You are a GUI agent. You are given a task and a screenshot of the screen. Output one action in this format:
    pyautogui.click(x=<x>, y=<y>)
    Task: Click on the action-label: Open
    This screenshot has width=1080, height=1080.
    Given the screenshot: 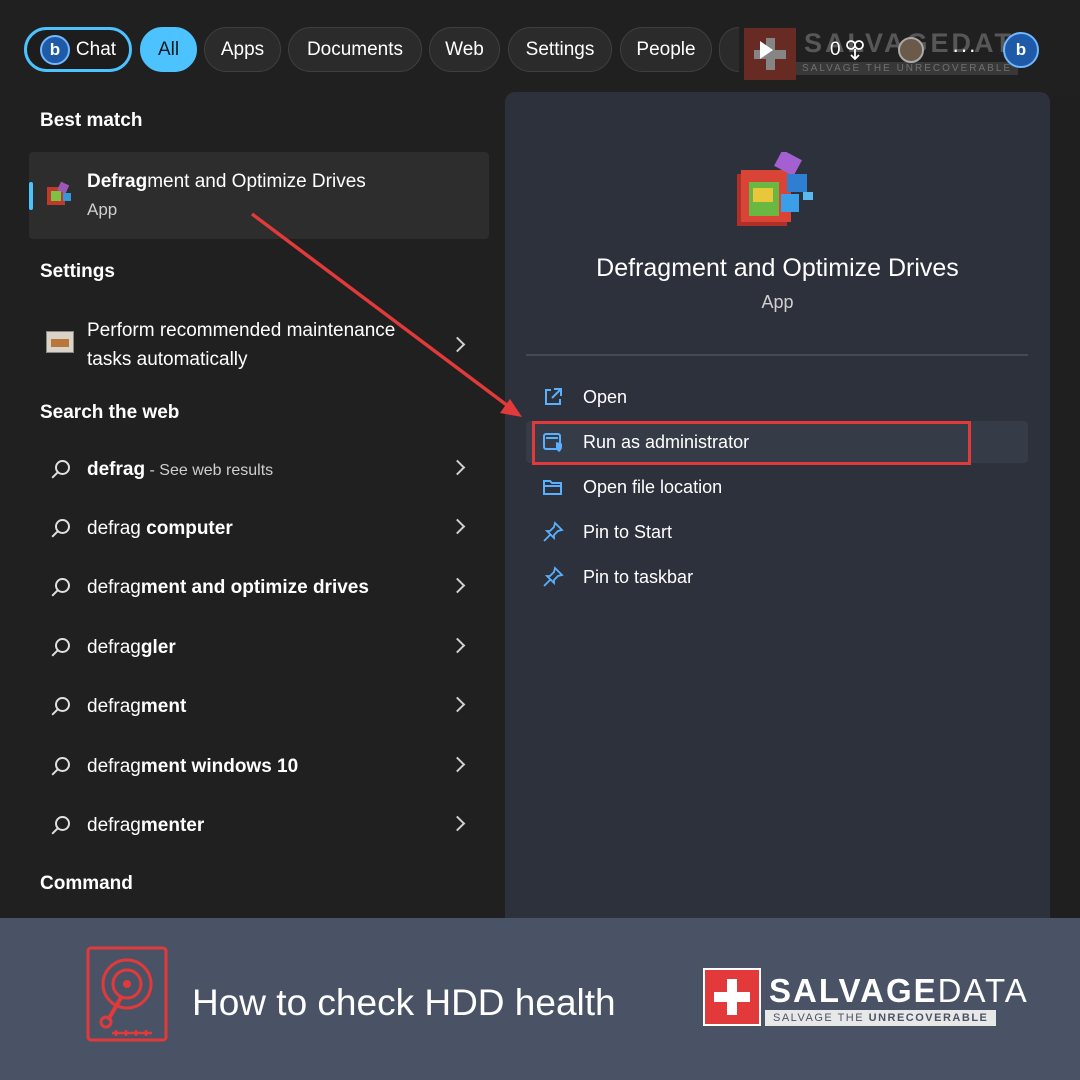 What is the action you would take?
    pyautogui.click(x=605, y=397)
    